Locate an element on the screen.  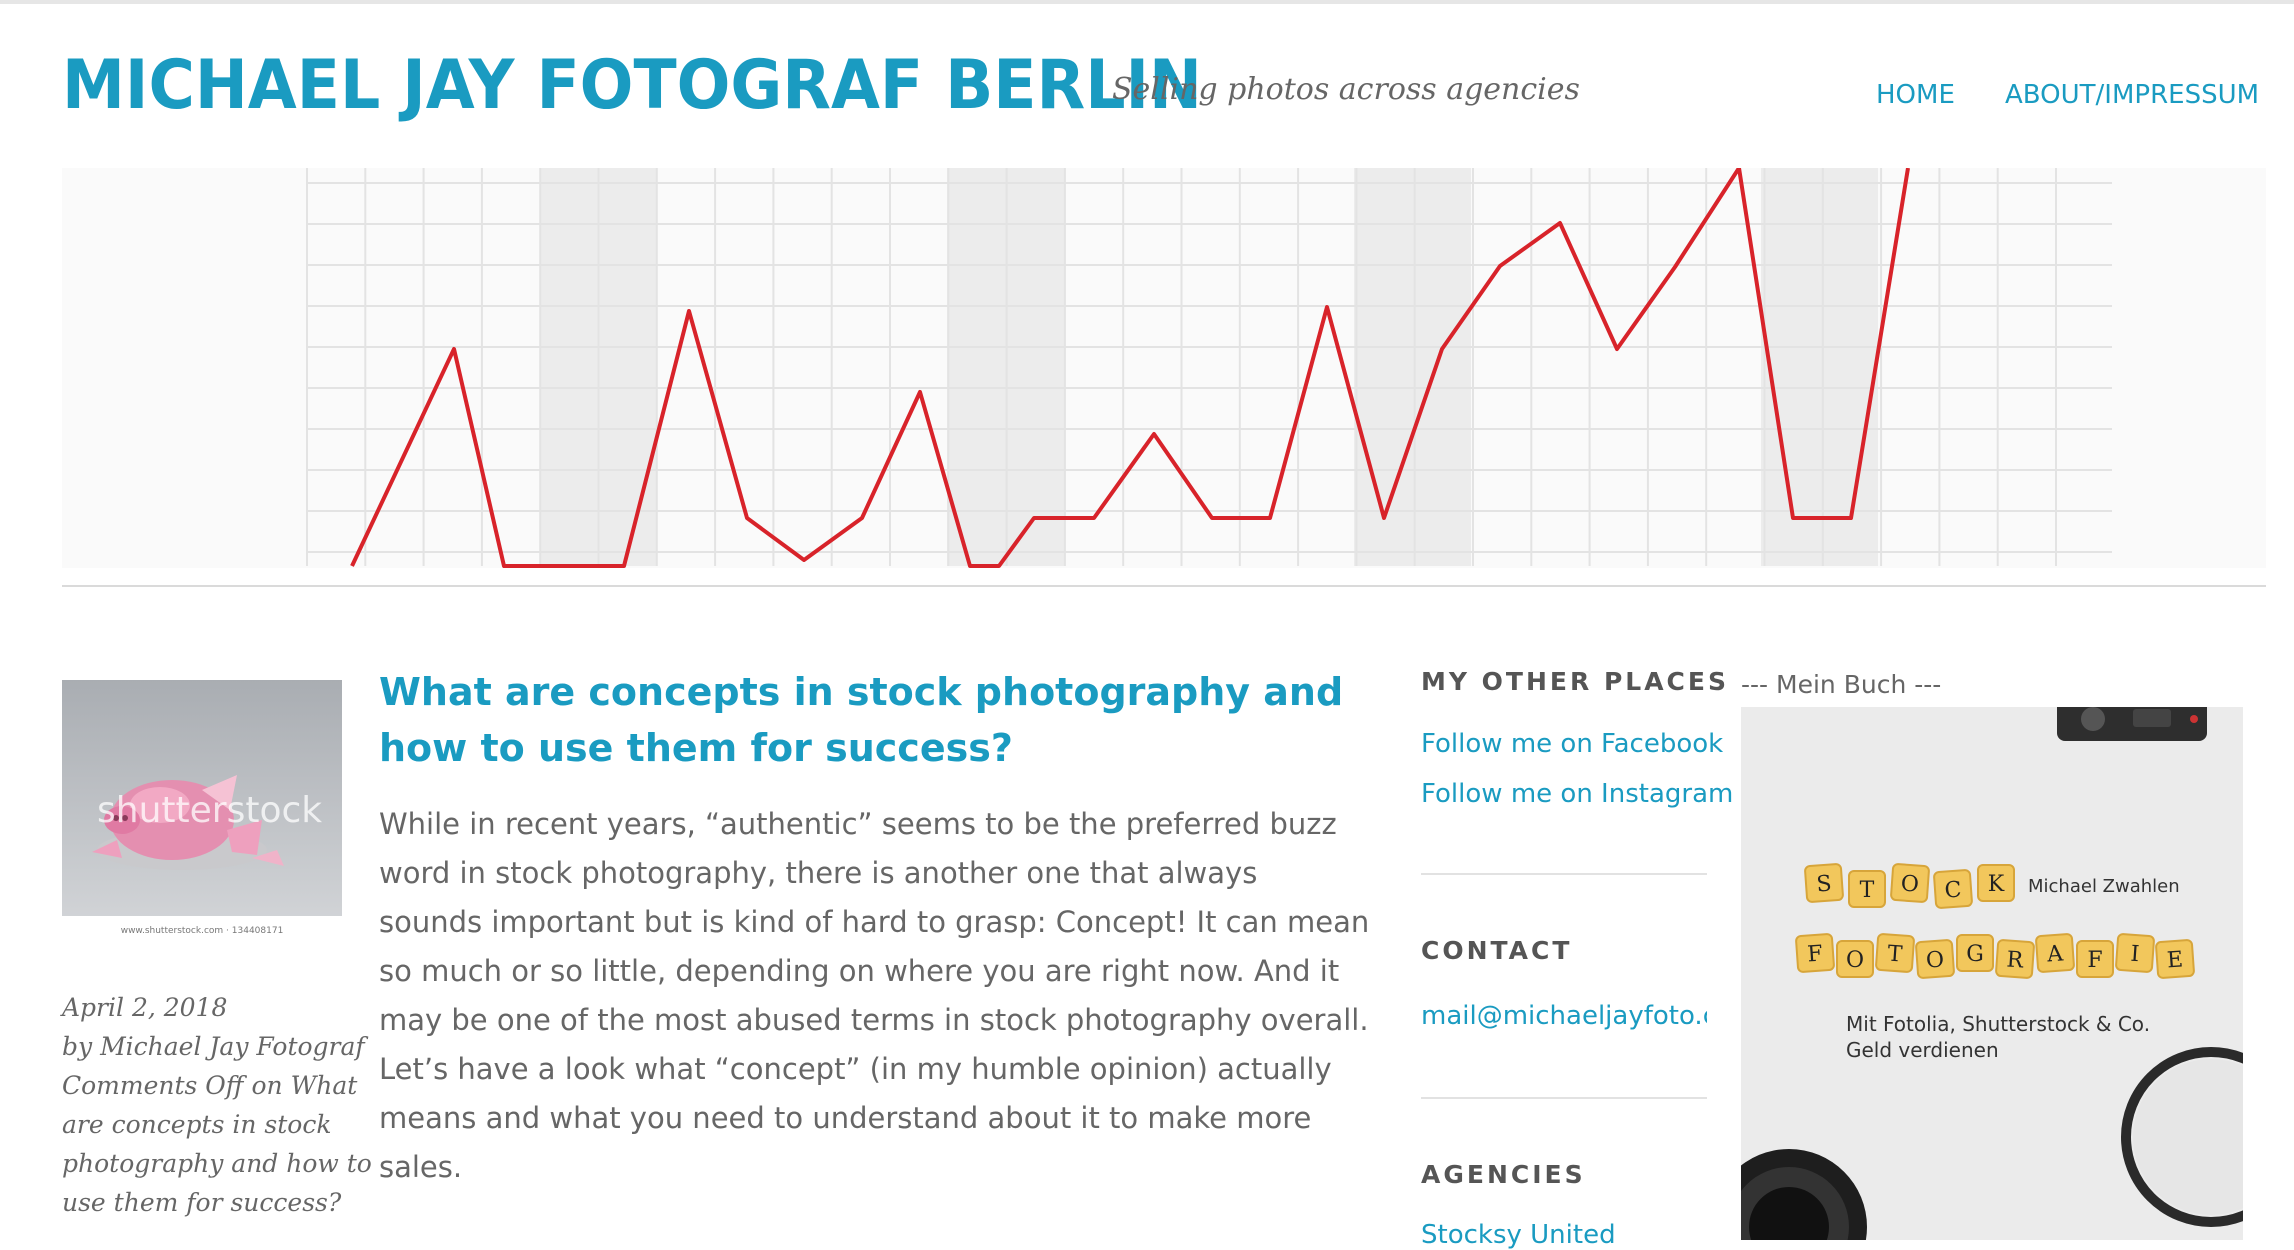
agency-link-stocksy: Stocksy United is located at coordinates (1518, 1235).